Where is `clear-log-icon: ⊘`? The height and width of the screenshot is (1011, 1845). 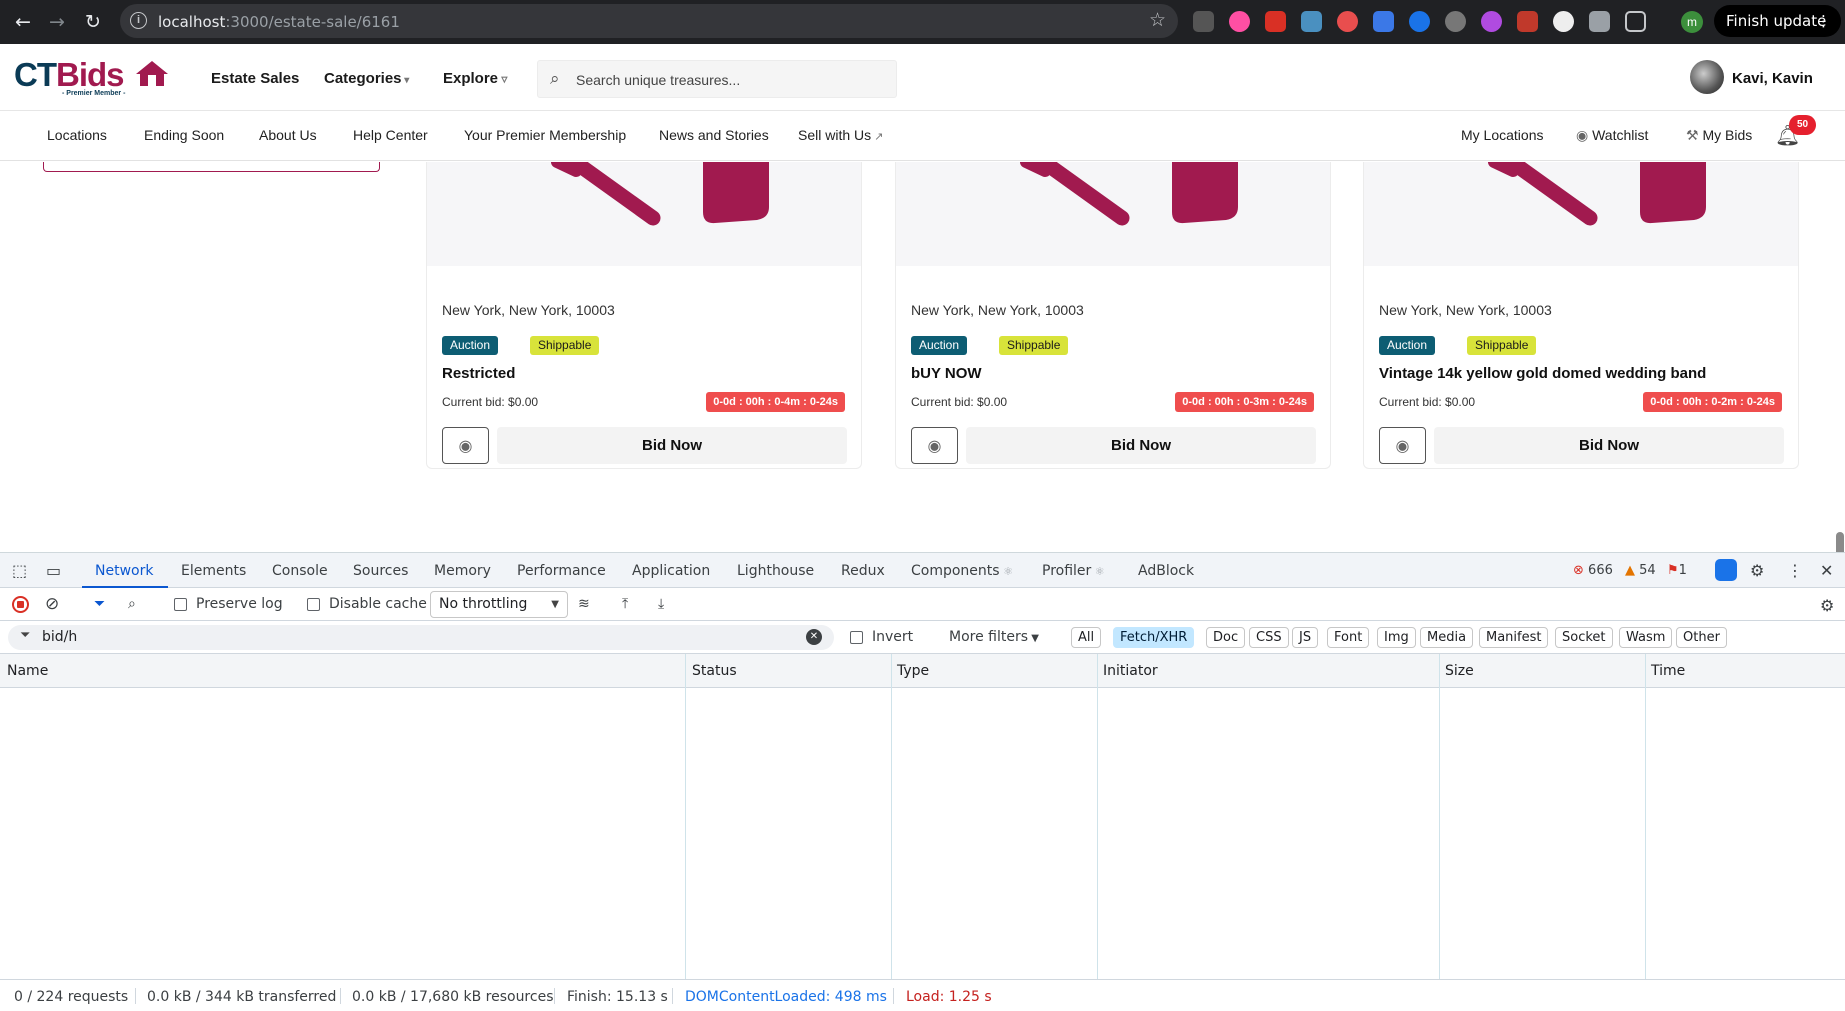
clear-log-icon: ⊘ is located at coordinates (52, 604).